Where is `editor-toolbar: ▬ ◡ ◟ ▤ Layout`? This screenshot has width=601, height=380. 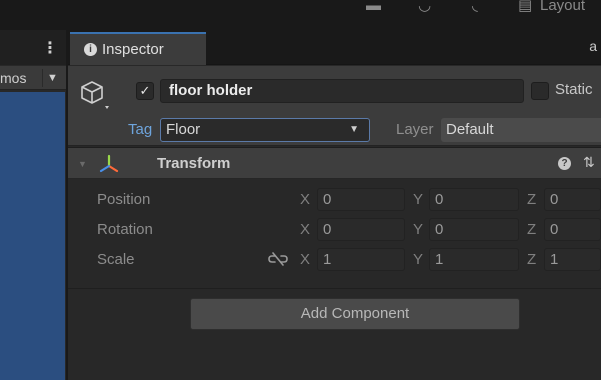 editor-toolbar: ▬ ◡ ◟ ▤ Layout is located at coordinates (300, 15).